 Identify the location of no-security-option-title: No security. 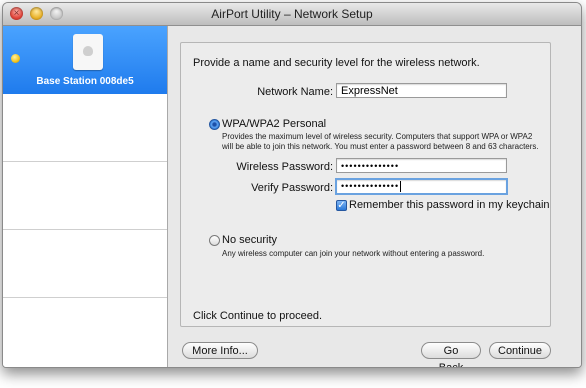
(250, 240).